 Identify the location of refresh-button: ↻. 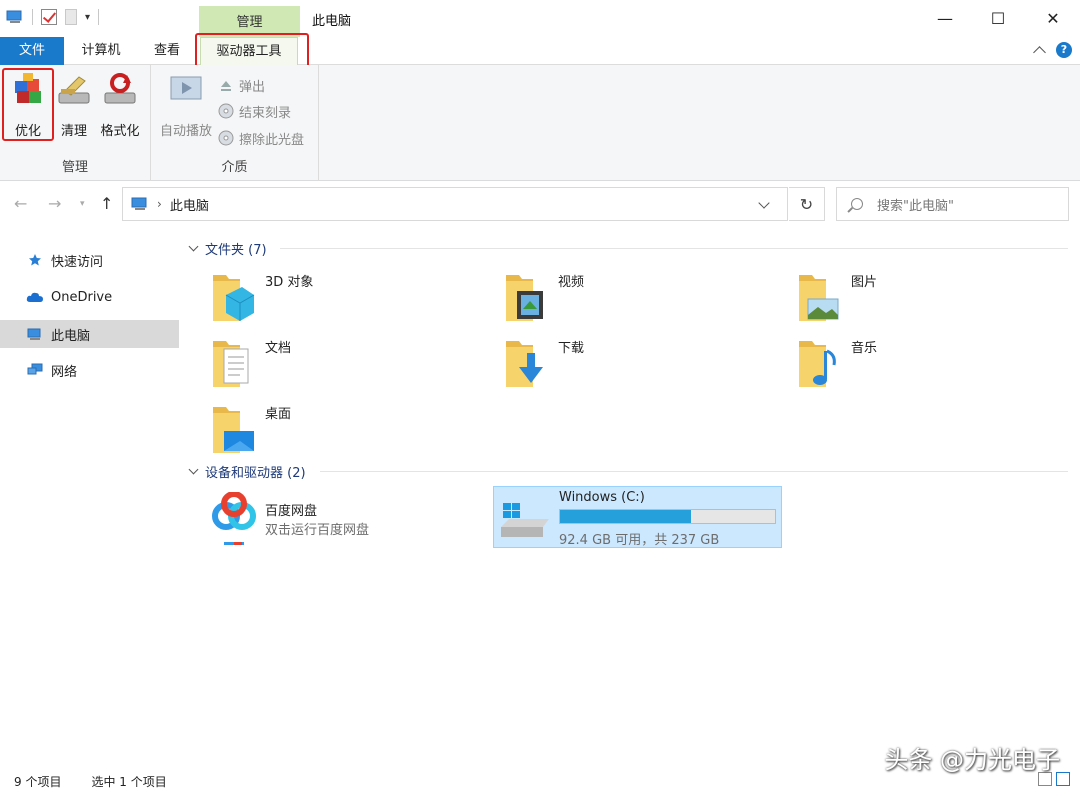
(807, 204).